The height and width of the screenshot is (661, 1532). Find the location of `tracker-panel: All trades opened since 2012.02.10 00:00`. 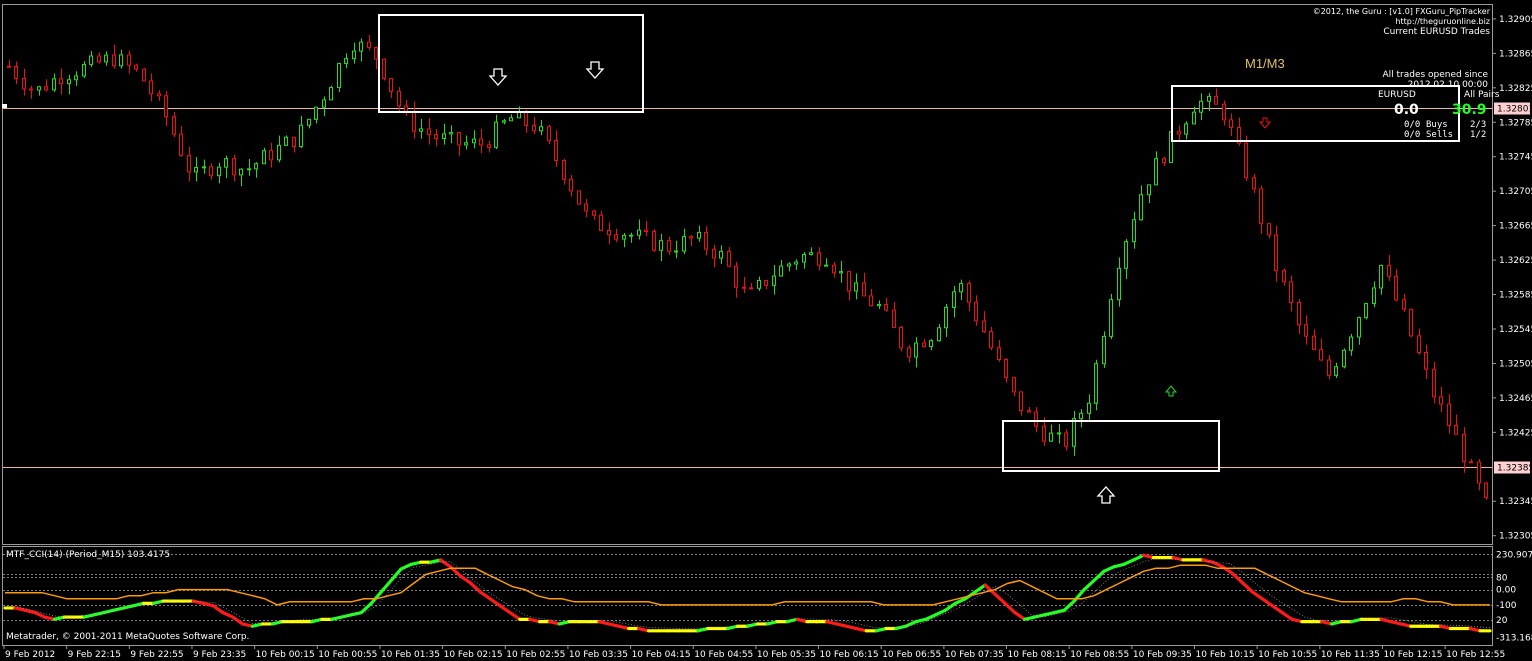

tracker-panel: All trades opened since 2012.02.10 00:00 is located at coordinates (1435, 80).